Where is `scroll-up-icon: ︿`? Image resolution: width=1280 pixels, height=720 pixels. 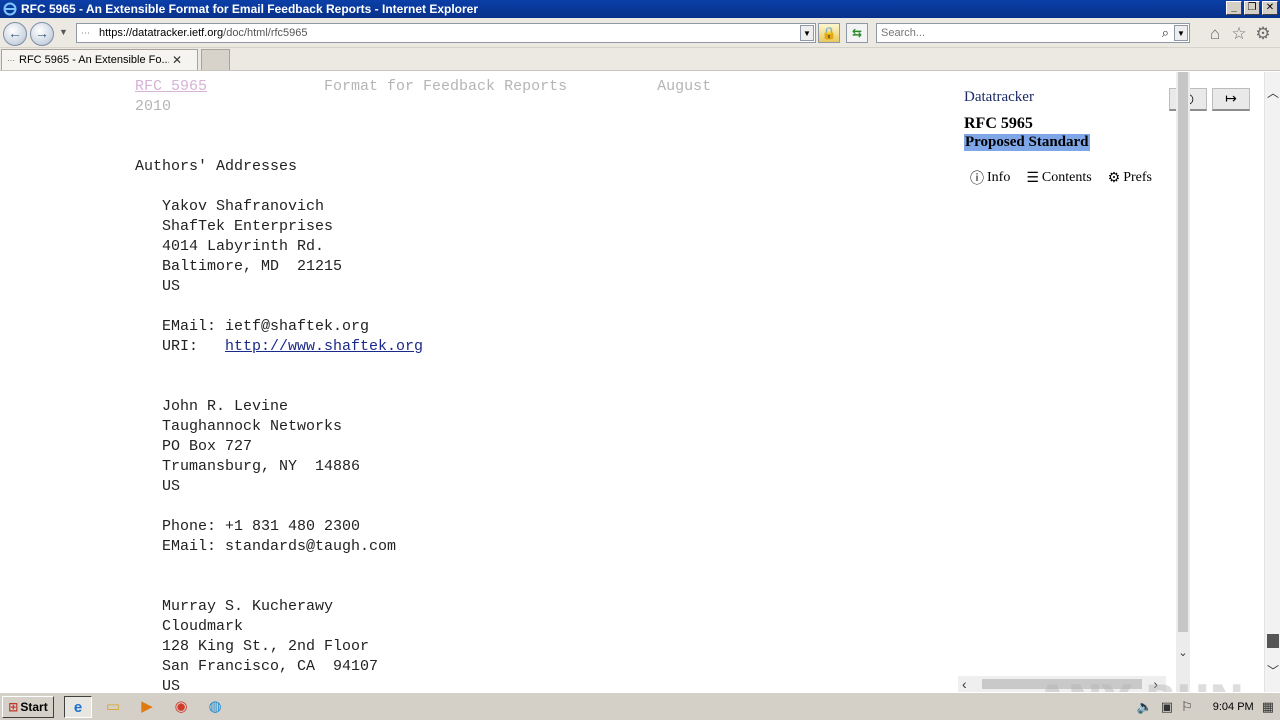 scroll-up-icon: ︿ is located at coordinates (1272, 92).